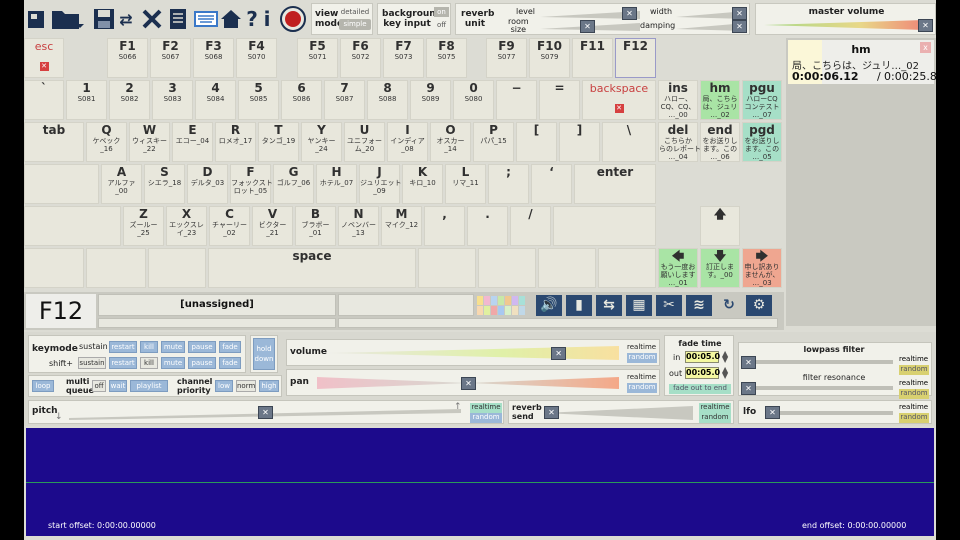 The width and height of the screenshot is (960, 540). Describe the element at coordinates (207, 184) in the screenshot. I see `key-d: D デルタ_03` at that location.